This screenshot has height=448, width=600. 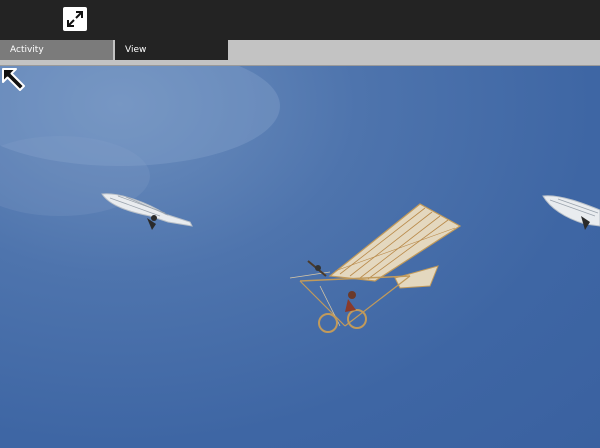 I want to click on tab-bar: Activity View, so click(x=300, y=50).